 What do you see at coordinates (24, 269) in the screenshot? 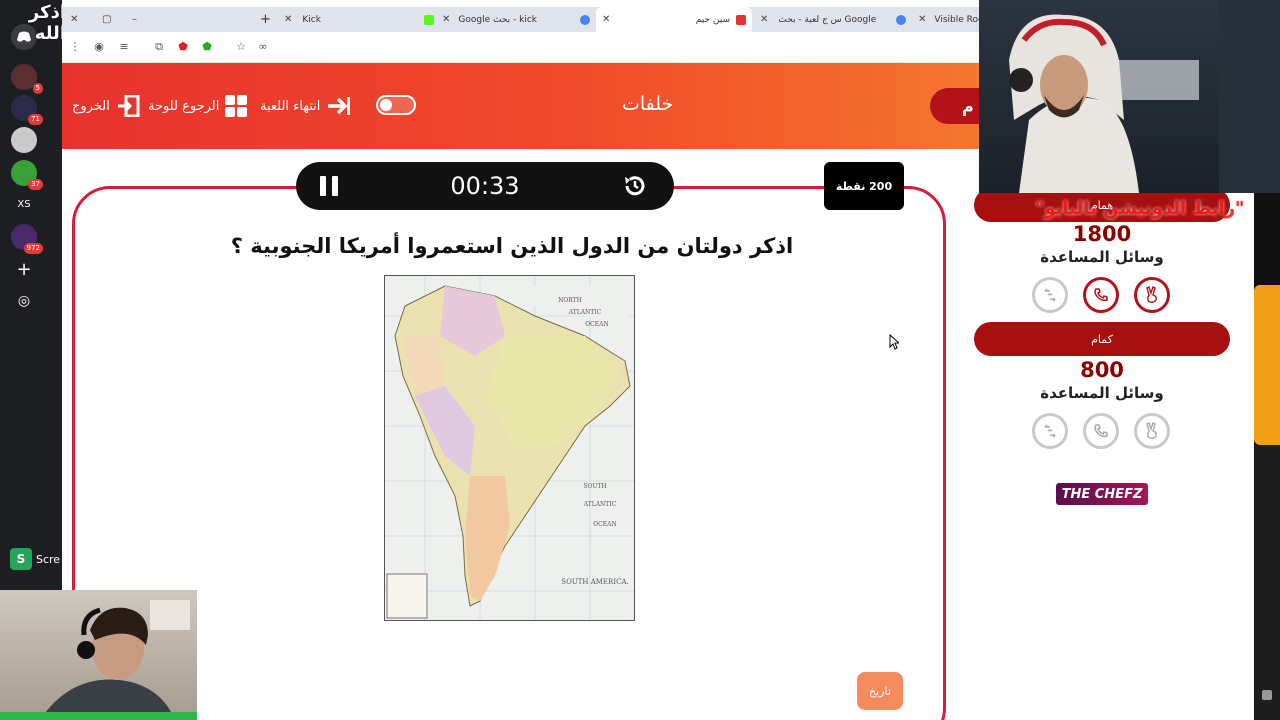
I see `add-server-icon: +` at bounding box center [24, 269].